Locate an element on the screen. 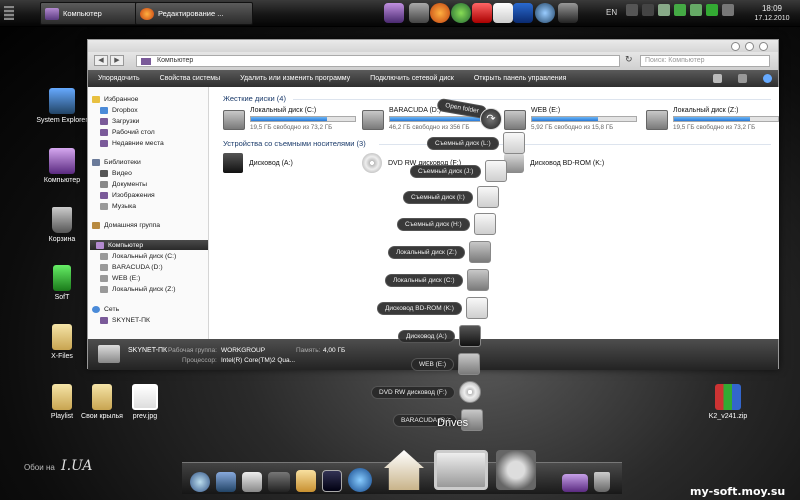 The height and width of the screenshot is (500, 800). nav-item-downloads: Загрузки is located at coordinates (119, 121).